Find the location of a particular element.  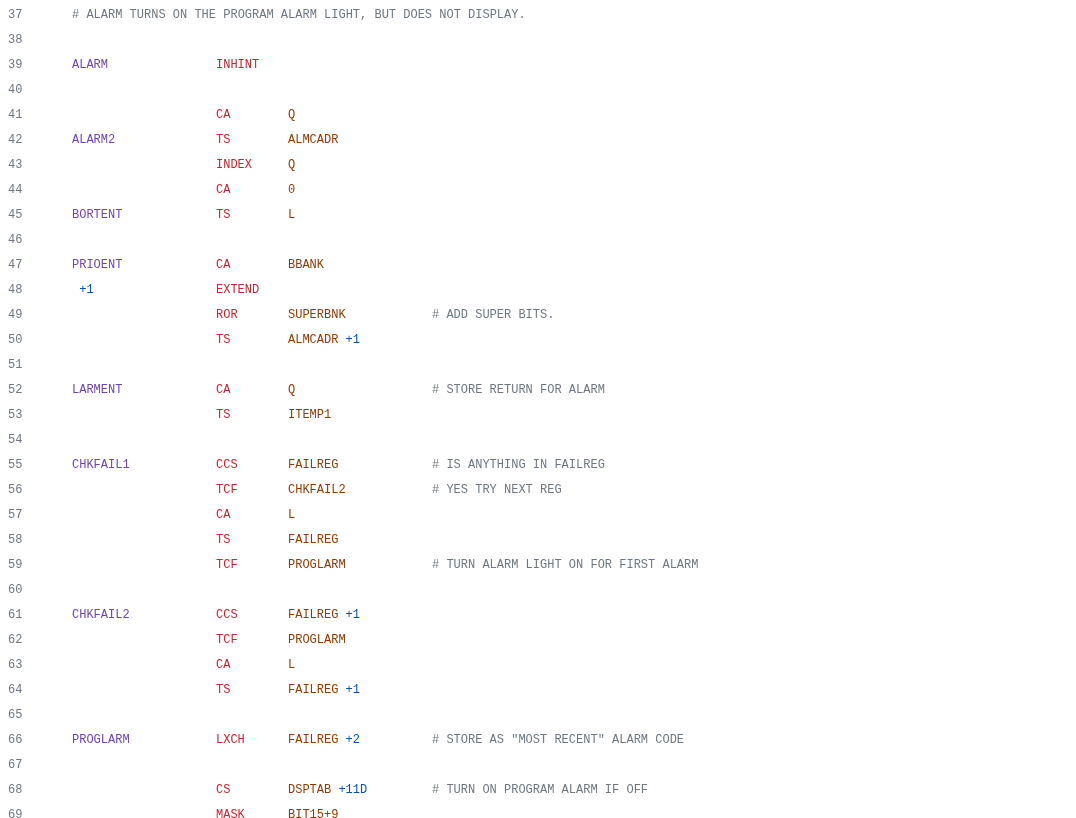

line-number: 59 is located at coordinates (16, 564).